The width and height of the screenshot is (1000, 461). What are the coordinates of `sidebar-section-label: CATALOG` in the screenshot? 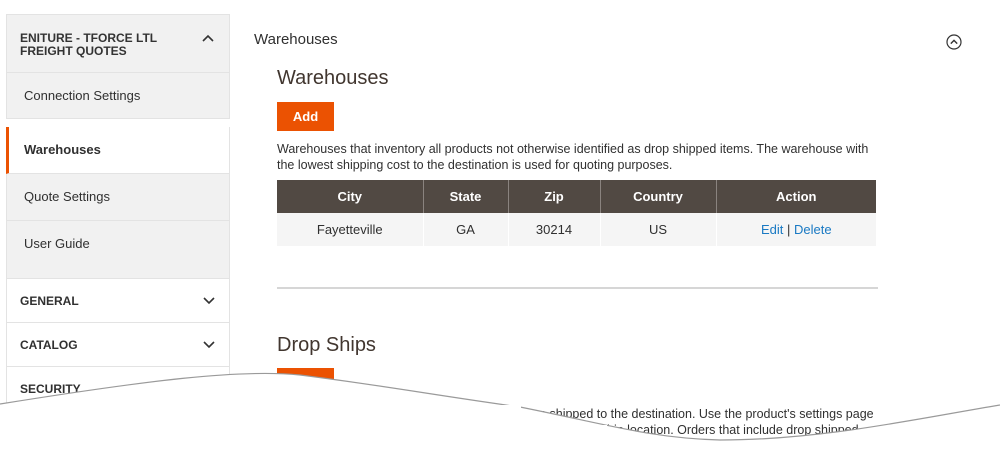 It's located at (49, 345).